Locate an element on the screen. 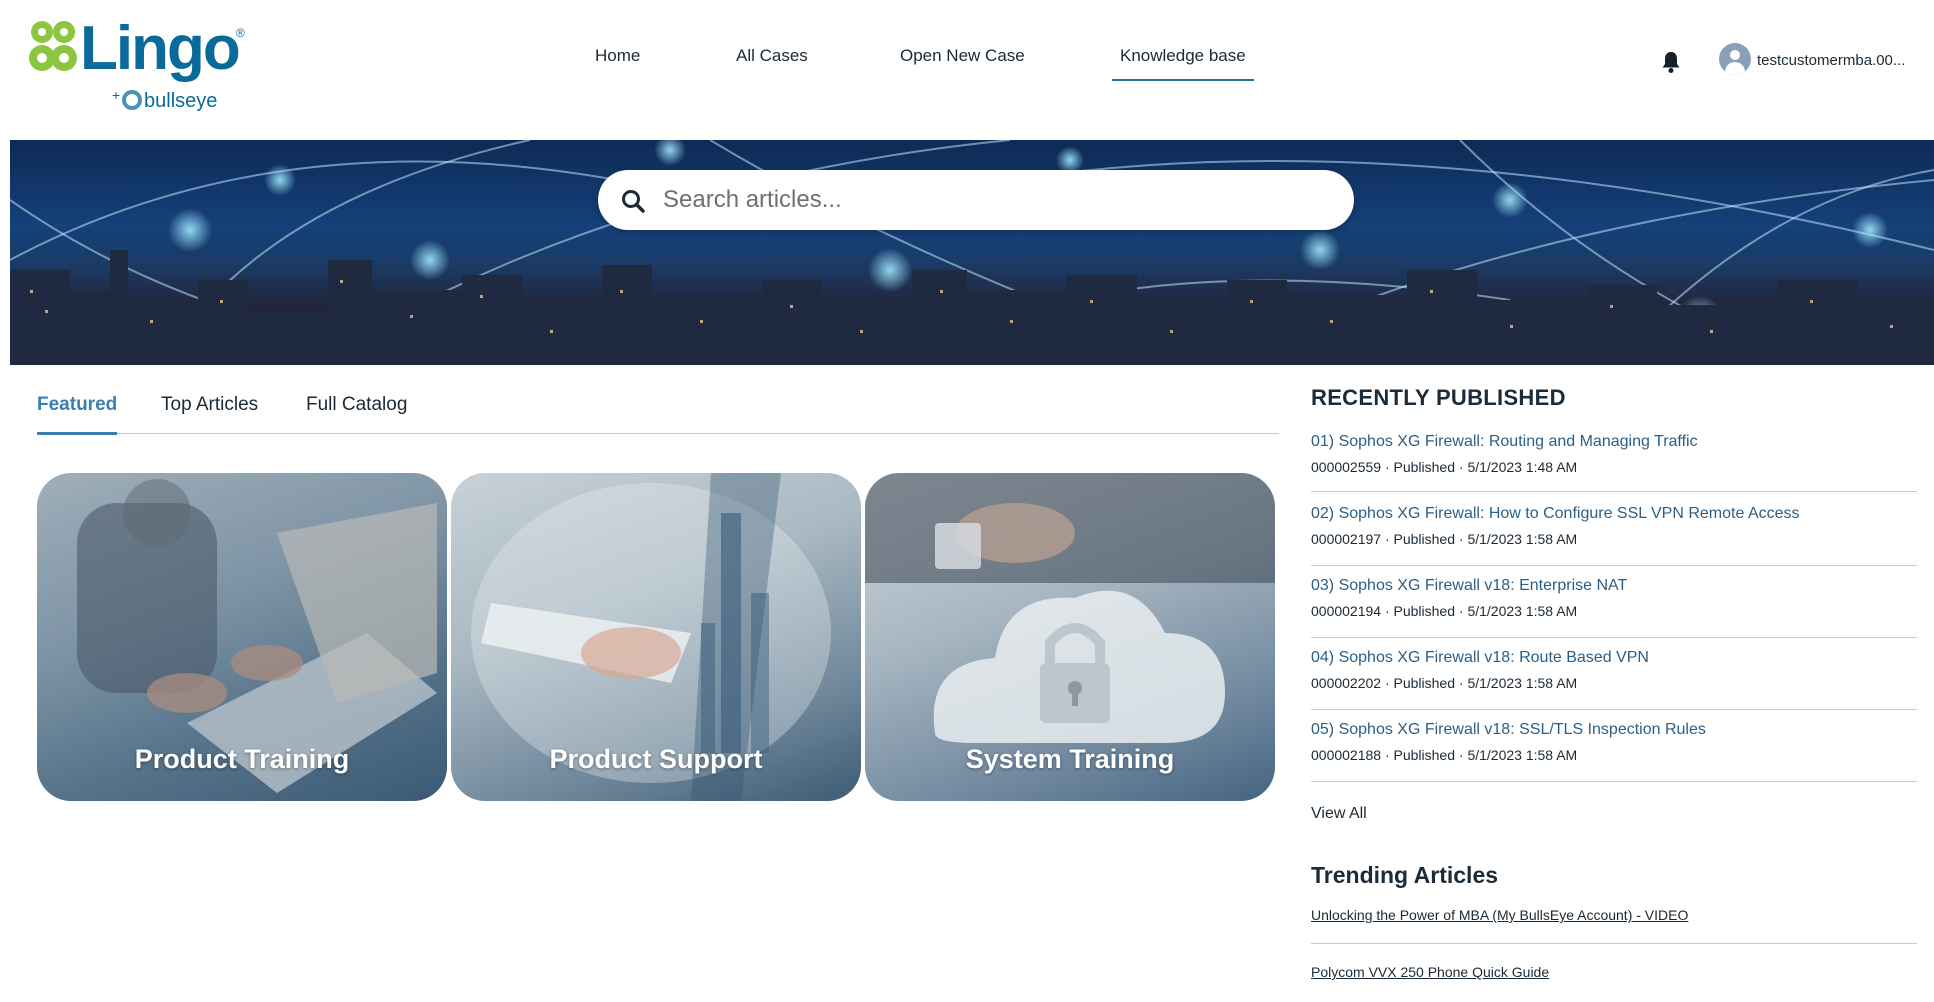  tab-featured: Featured is located at coordinates (77, 414).